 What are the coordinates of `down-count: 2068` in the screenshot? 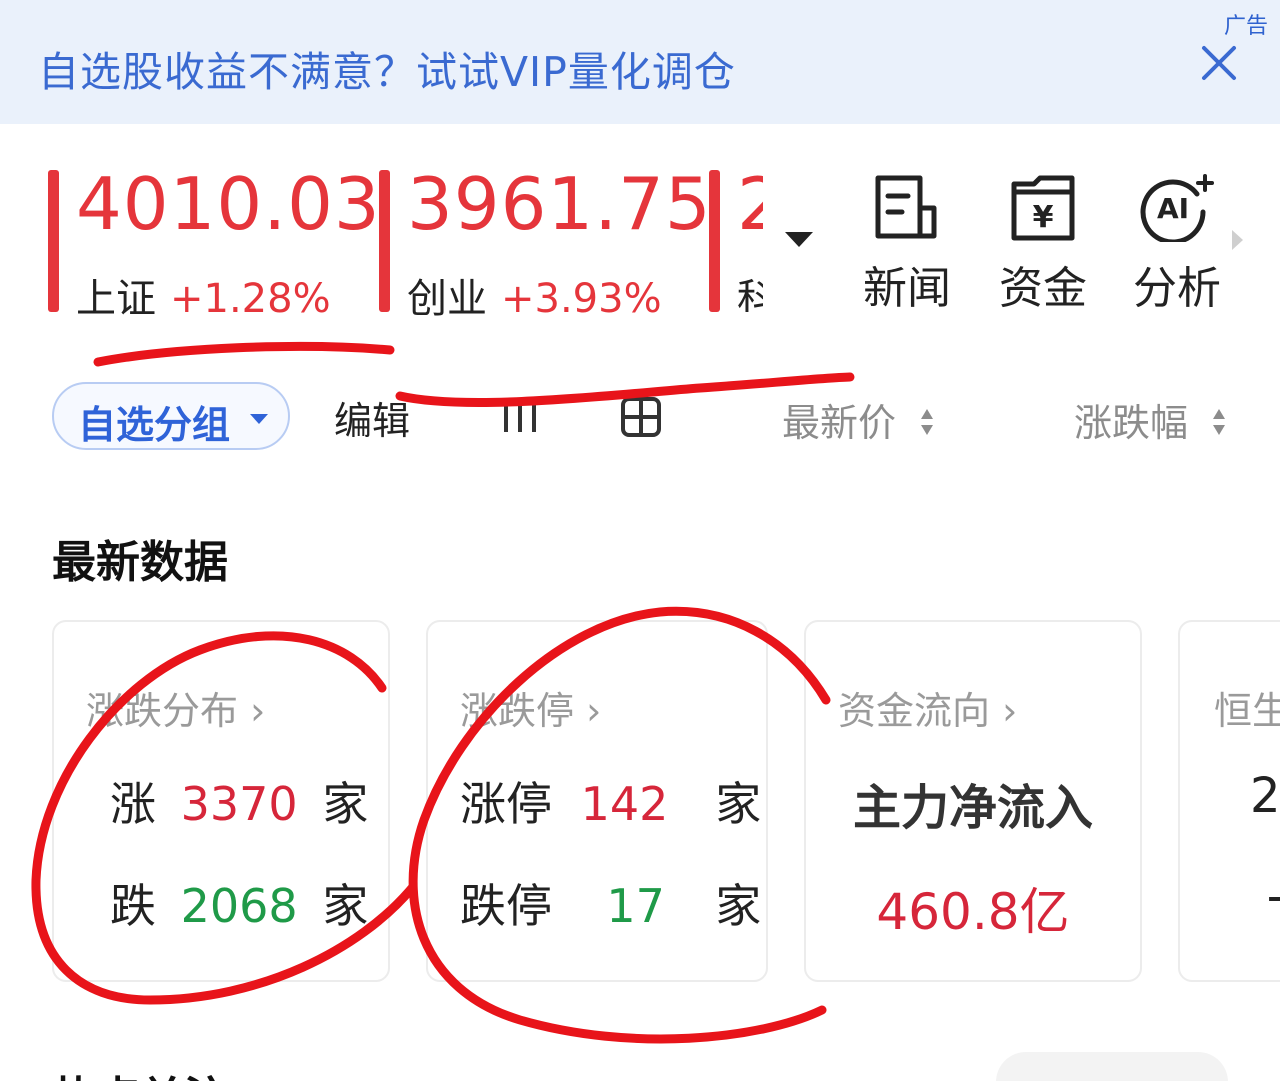 It's located at (239, 906).